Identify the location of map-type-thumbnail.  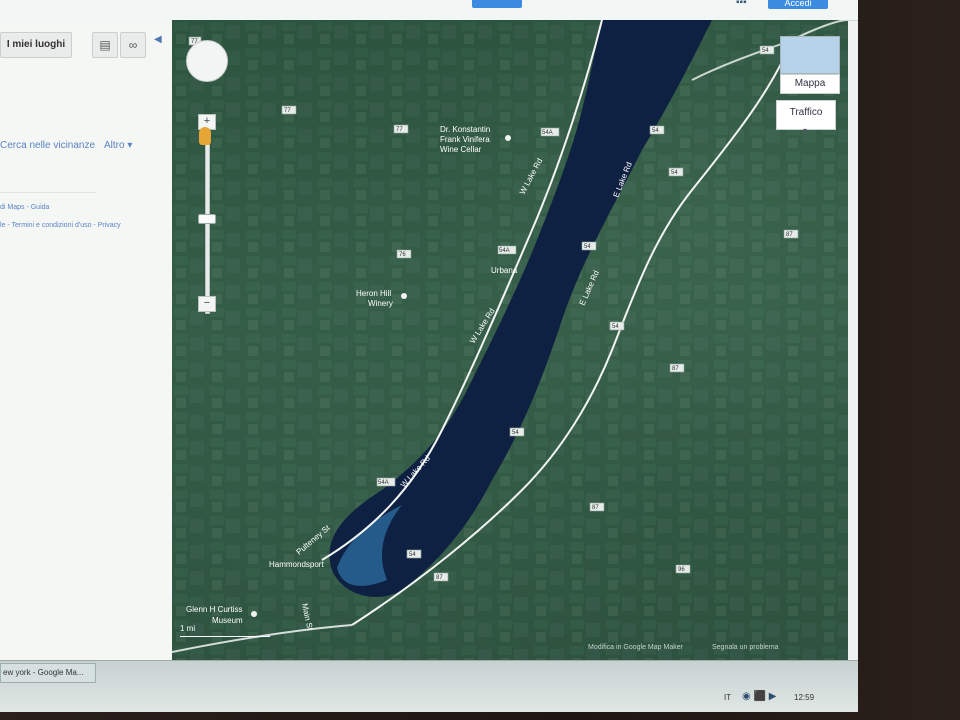
(810, 55).